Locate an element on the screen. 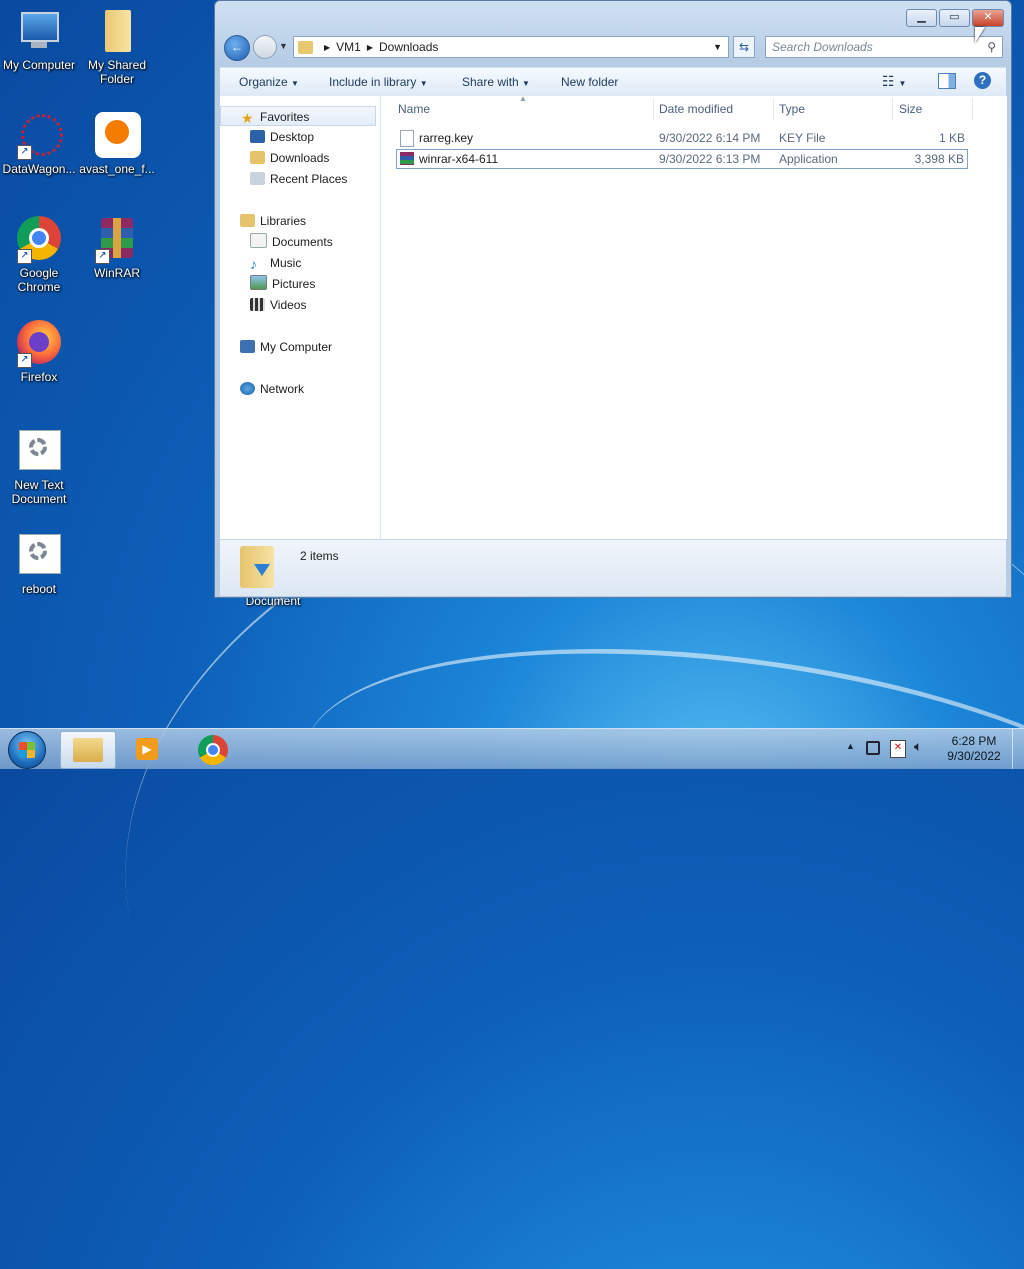 The image size is (1024, 1269). nav-music: ♪ Music is located at coordinates (275, 263).